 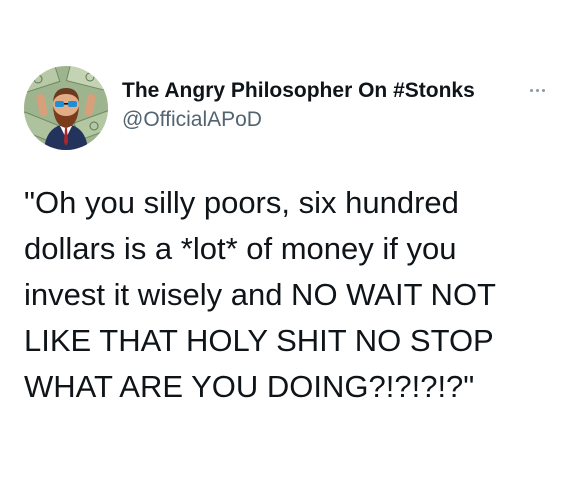 What do you see at coordinates (240, 248) in the screenshot?
I see `tweet-text-line: dollars is a *lot* of money if you` at bounding box center [240, 248].